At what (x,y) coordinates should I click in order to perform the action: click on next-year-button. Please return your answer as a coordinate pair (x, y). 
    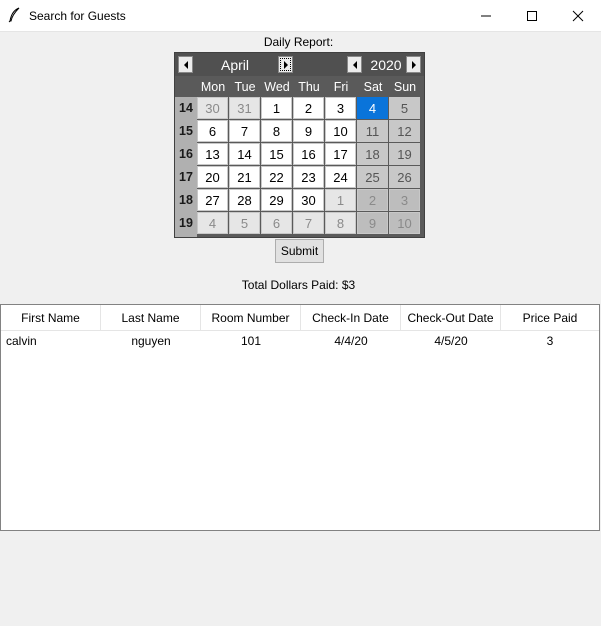
    Looking at the image, I should click on (413, 64).